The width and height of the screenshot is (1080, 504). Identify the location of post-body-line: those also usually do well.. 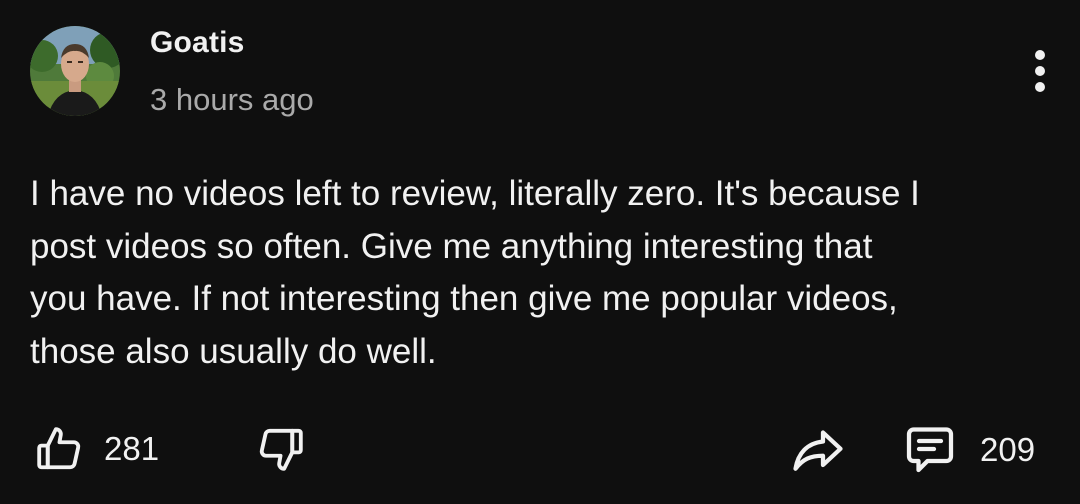
(233, 351).